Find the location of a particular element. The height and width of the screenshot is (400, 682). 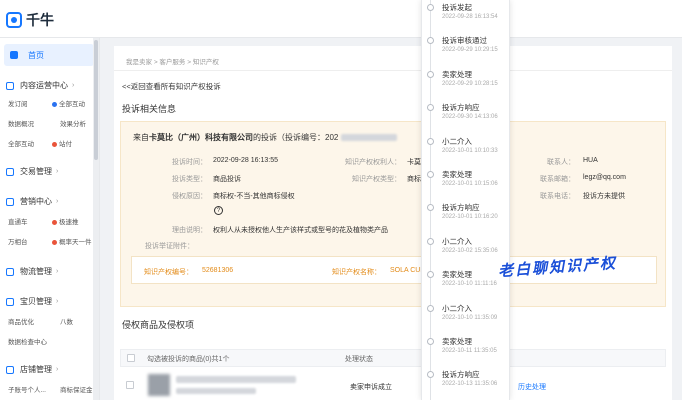

field-label: 投诉举证附件： is located at coordinates (169, 246).